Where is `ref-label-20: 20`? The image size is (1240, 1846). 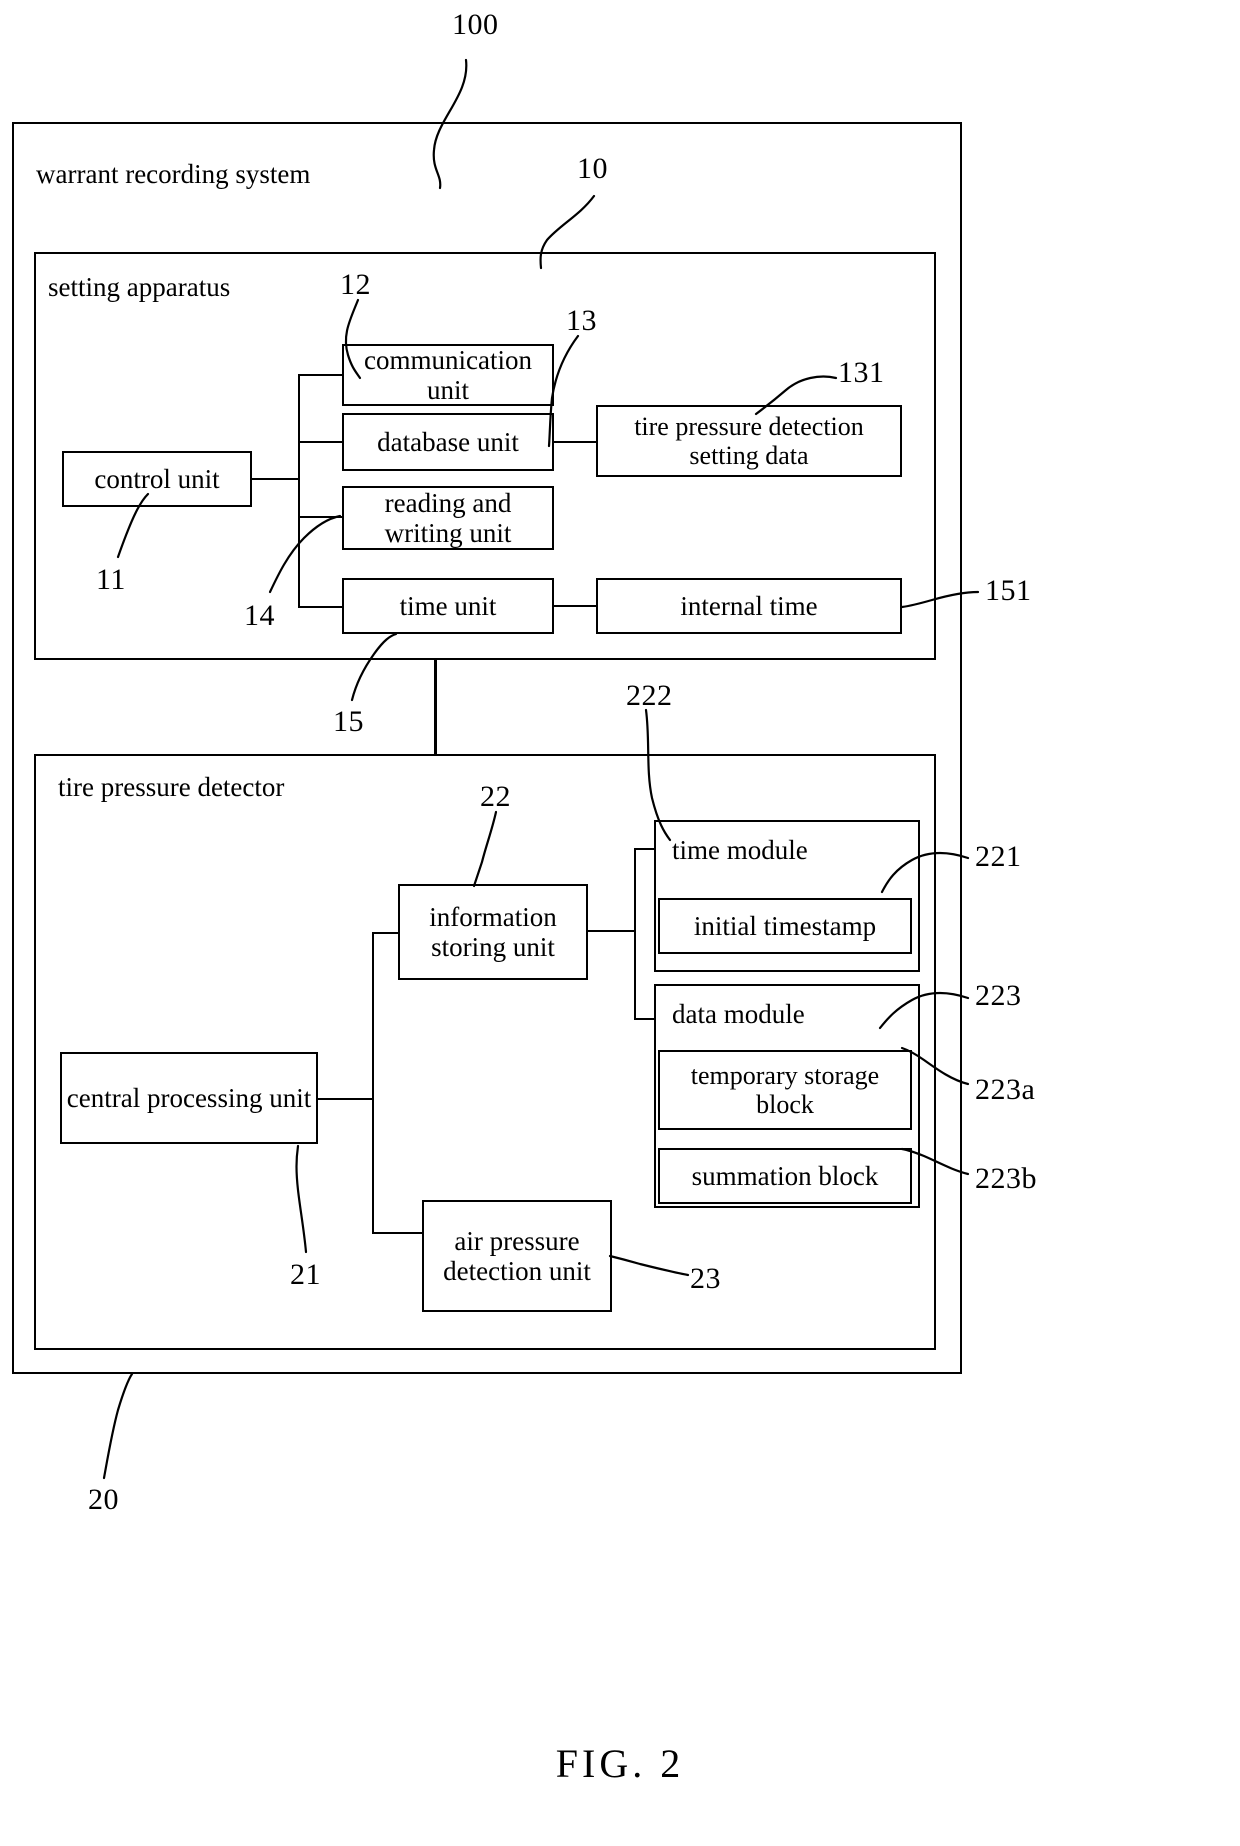
ref-label-20: 20 is located at coordinates (103, 1499).